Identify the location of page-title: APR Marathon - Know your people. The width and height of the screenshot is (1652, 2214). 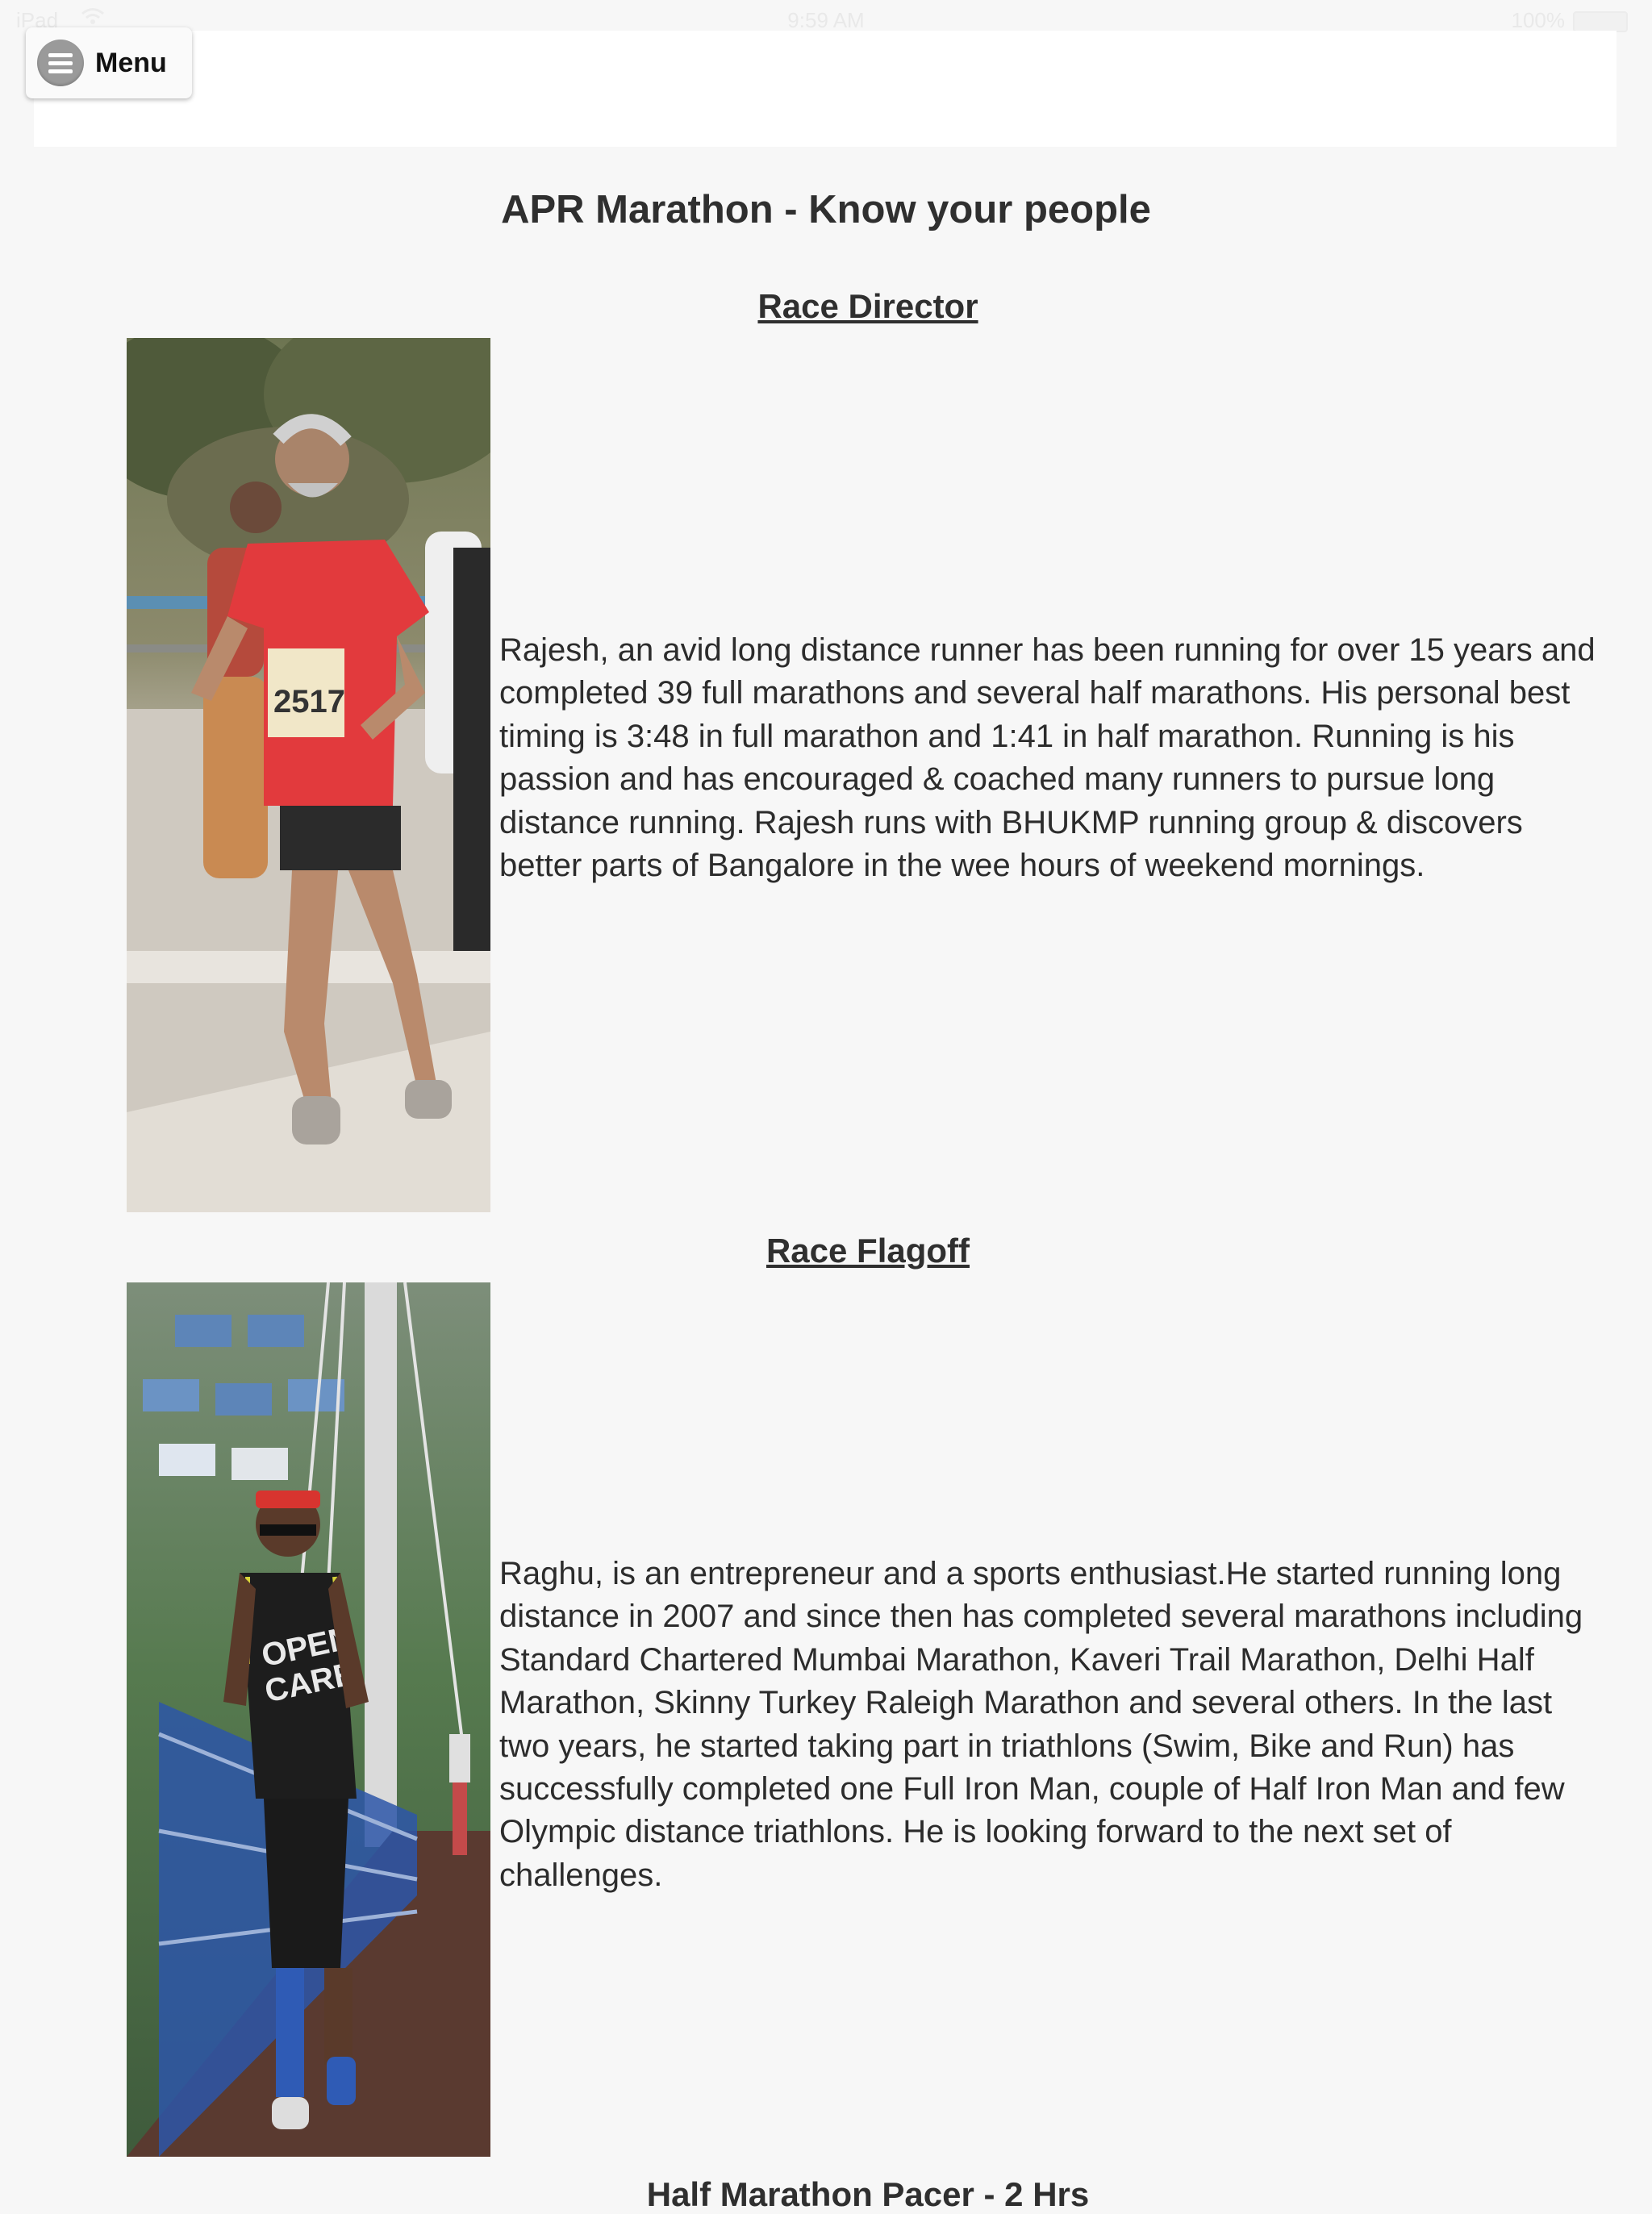
(826, 209).